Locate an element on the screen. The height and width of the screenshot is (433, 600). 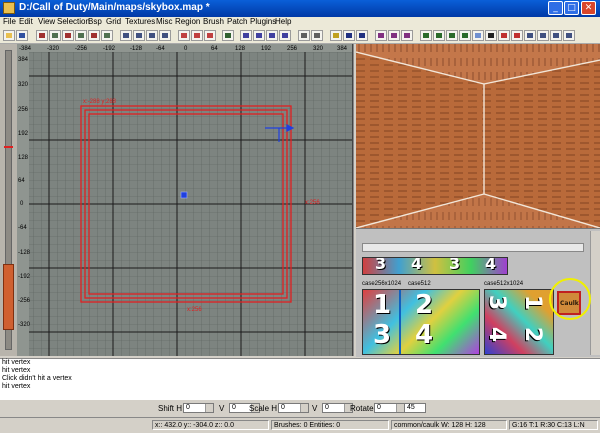
menu-brush: Brush is located at coordinates (213, 21).